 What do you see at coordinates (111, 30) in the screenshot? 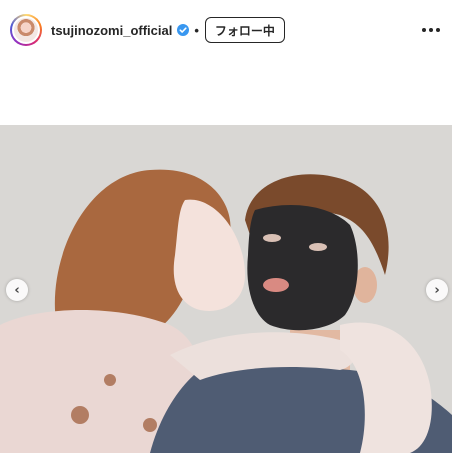
I see `username-link: tsujinozomi_official` at bounding box center [111, 30].